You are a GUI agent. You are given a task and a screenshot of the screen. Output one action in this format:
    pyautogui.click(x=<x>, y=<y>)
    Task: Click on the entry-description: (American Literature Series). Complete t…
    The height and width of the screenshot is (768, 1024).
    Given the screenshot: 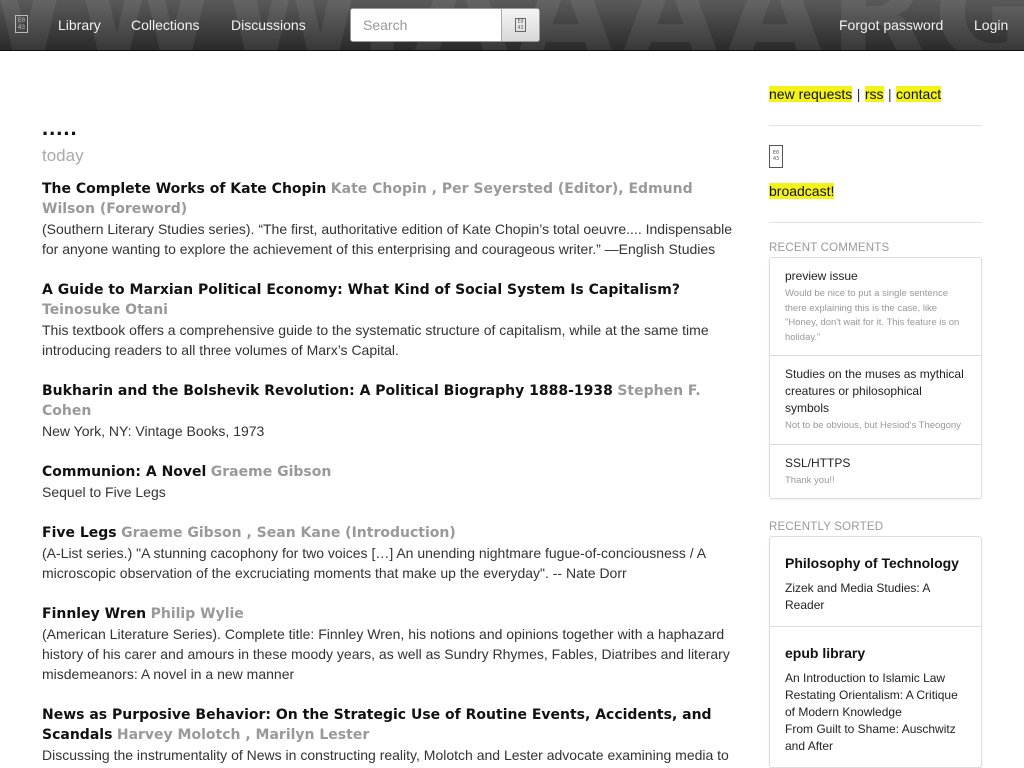 What is the action you would take?
    pyautogui.click(x=386, y=654)
    